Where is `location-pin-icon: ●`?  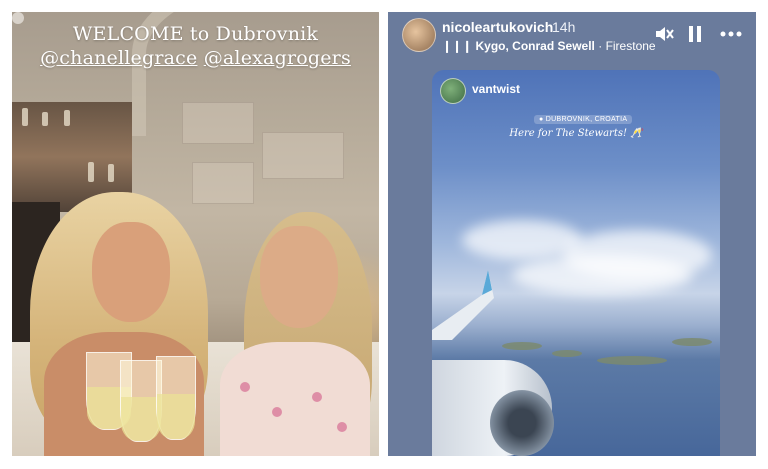
location-pin-icon: ● is located at coordinates (541, 119).